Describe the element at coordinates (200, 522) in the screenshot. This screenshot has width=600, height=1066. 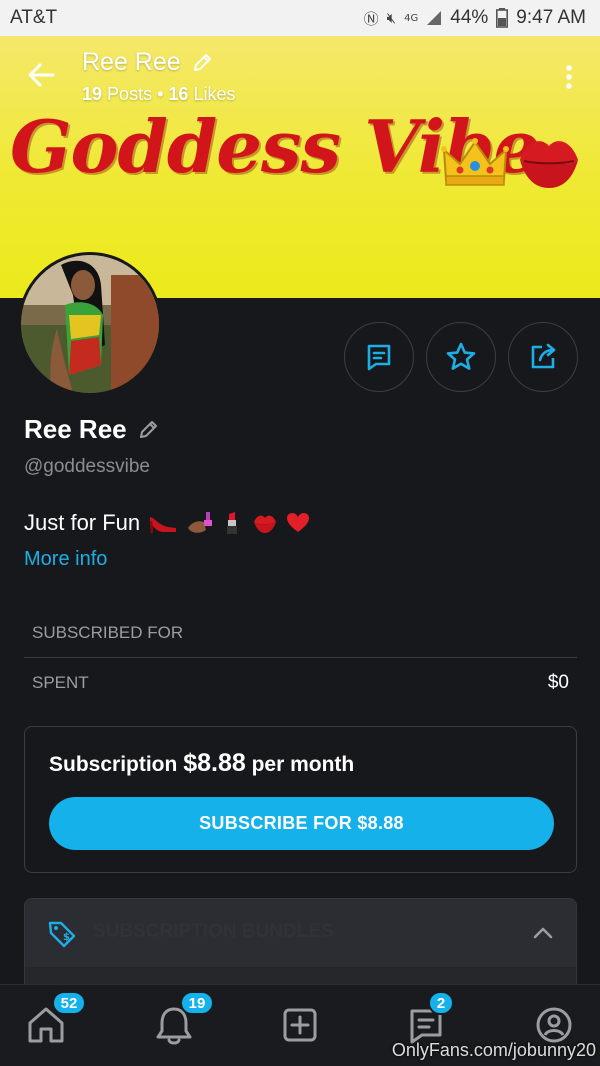
I see `nail-polish-icon` at that location.